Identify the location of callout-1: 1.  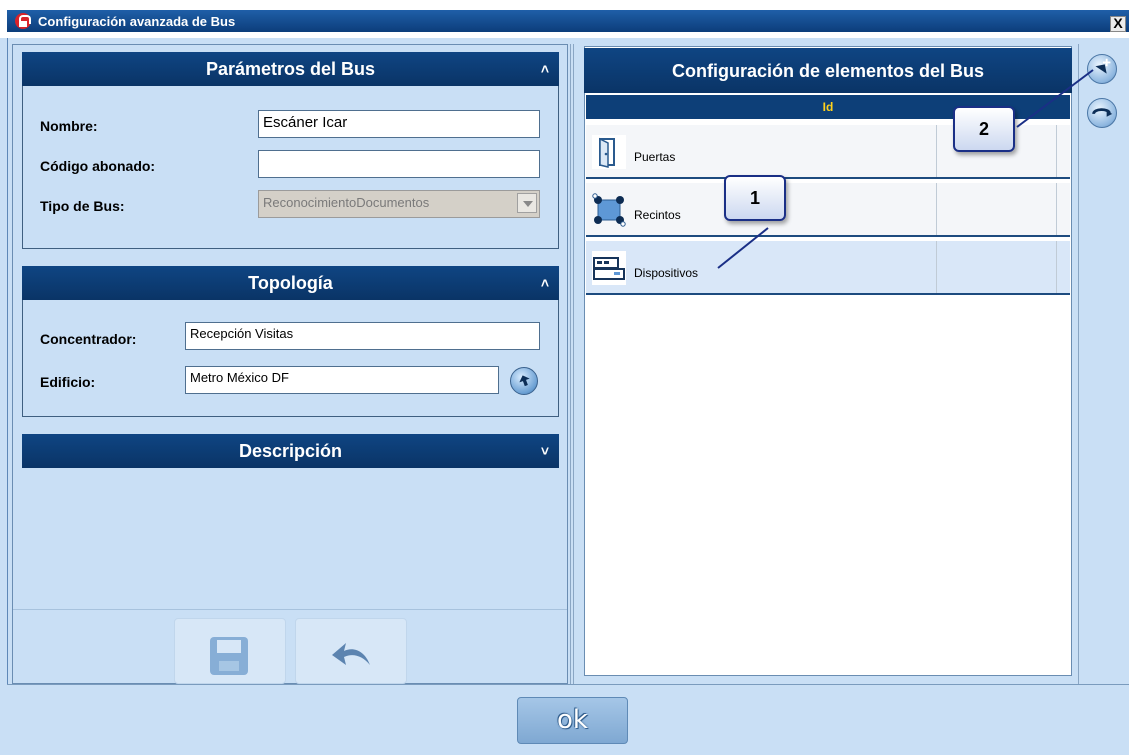
(755, 198).